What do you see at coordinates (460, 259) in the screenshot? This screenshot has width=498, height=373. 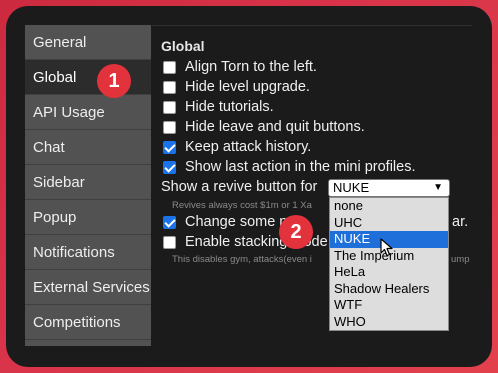 I see `stacking-note-tail: ump` at bounding box center [460, 259].